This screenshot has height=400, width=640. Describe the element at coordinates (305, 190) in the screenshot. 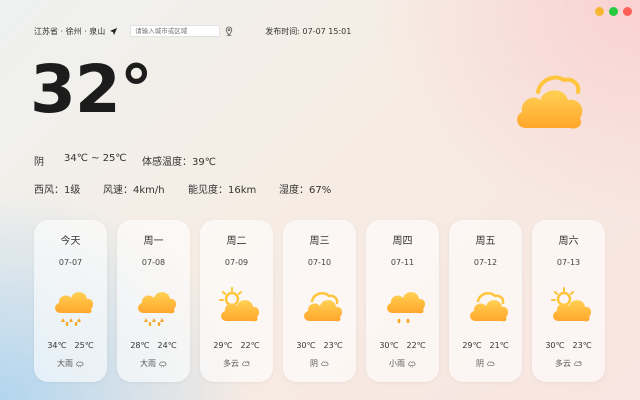

I see `humidity: 湿度：67%` at that location.